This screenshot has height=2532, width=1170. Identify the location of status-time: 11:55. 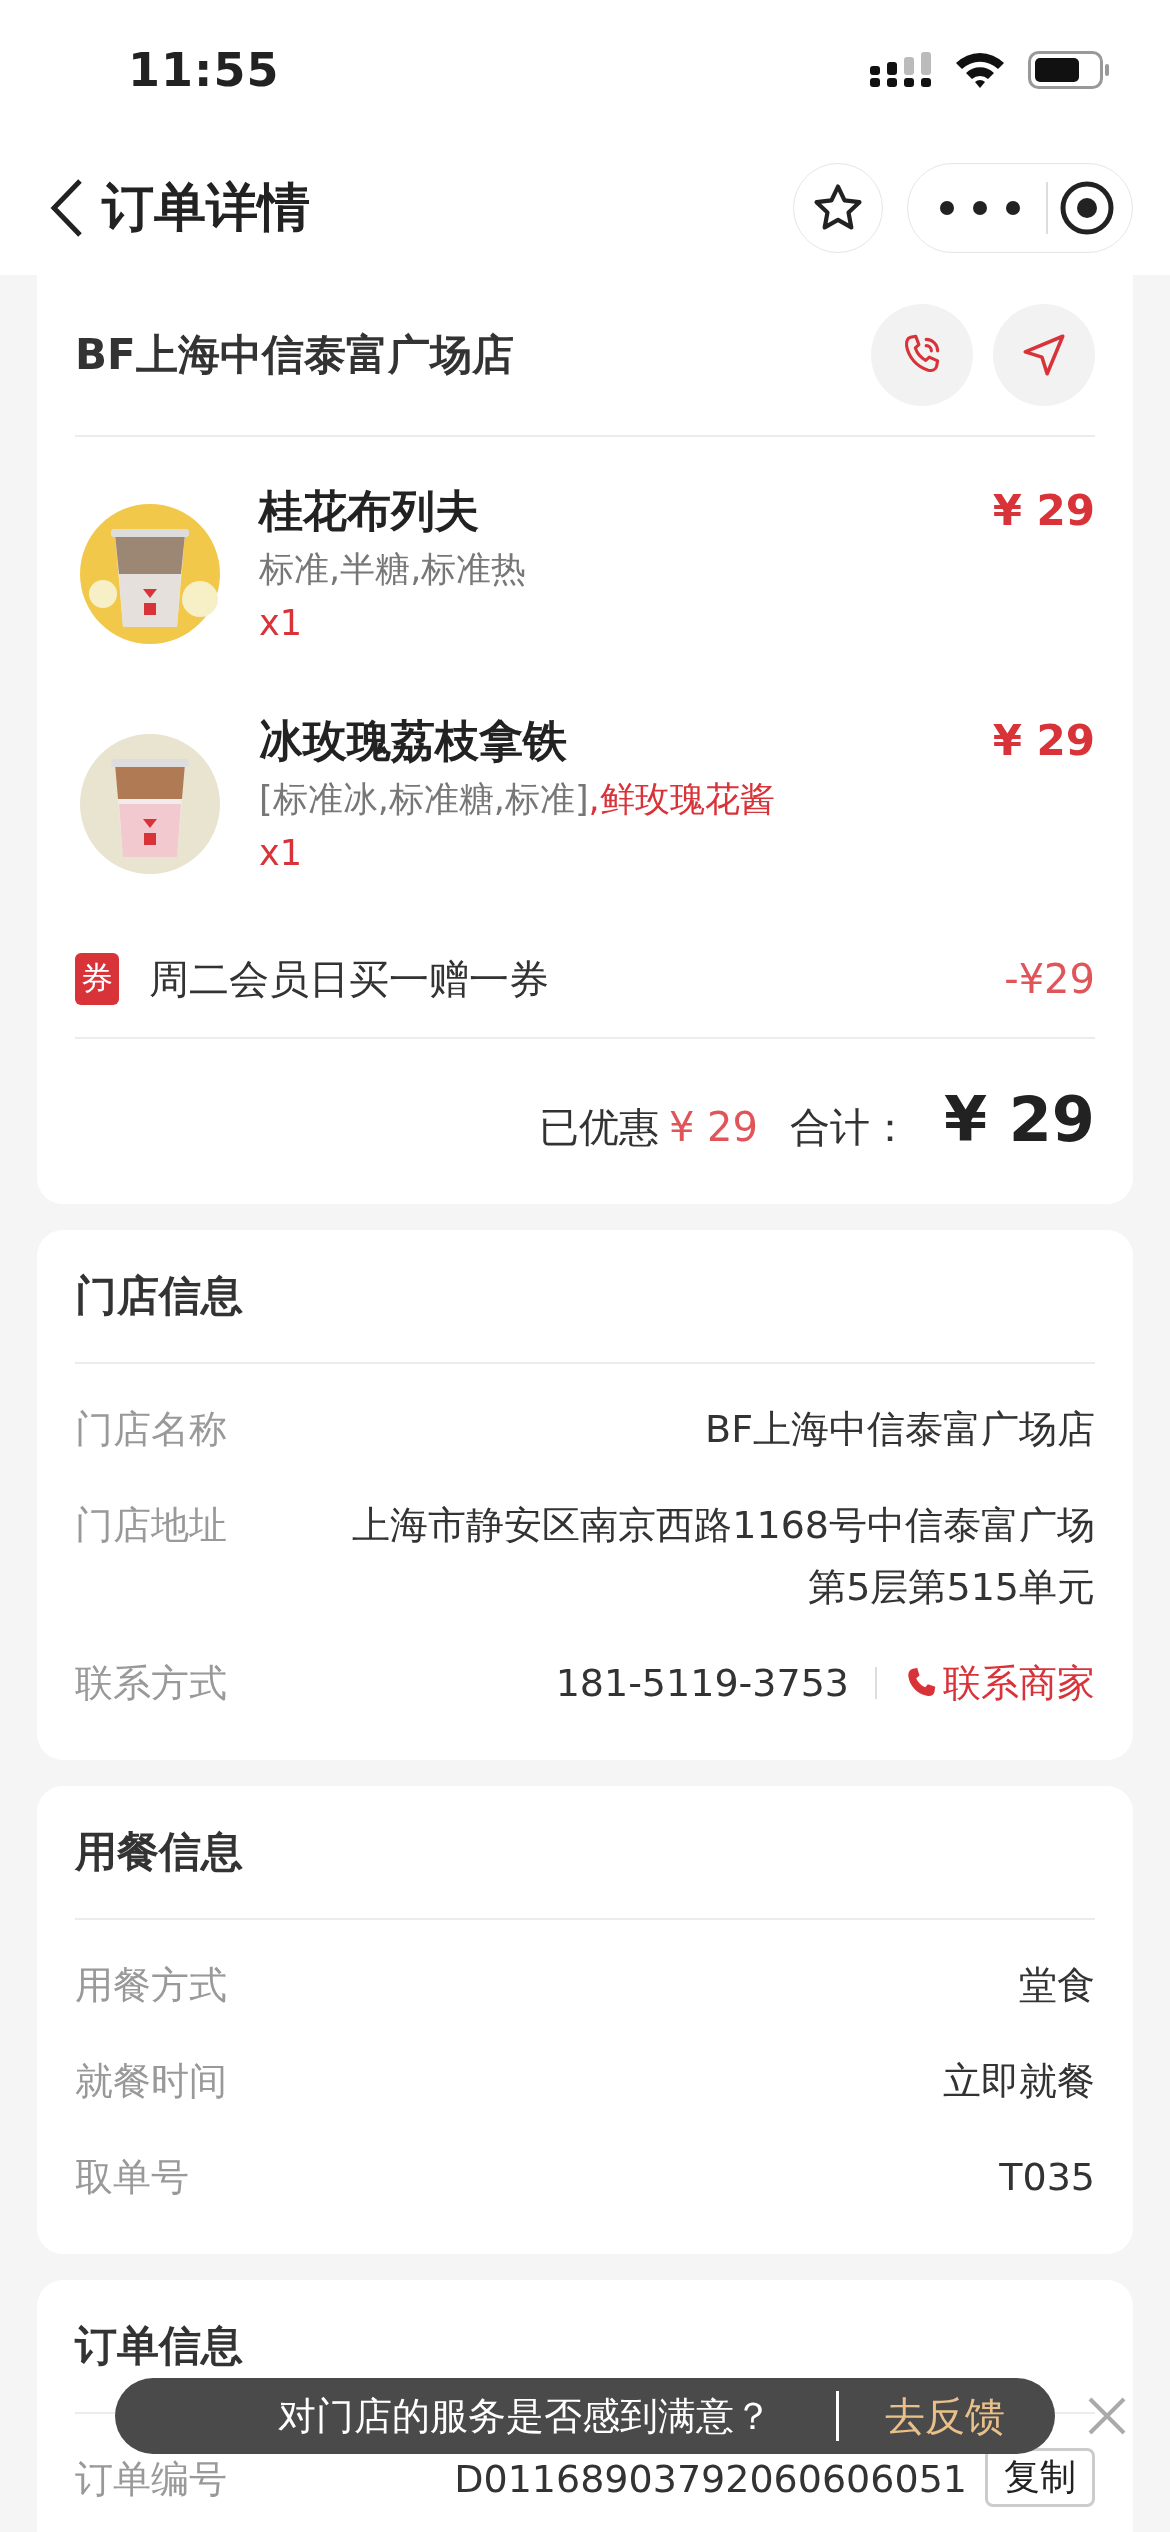
(204, 70).